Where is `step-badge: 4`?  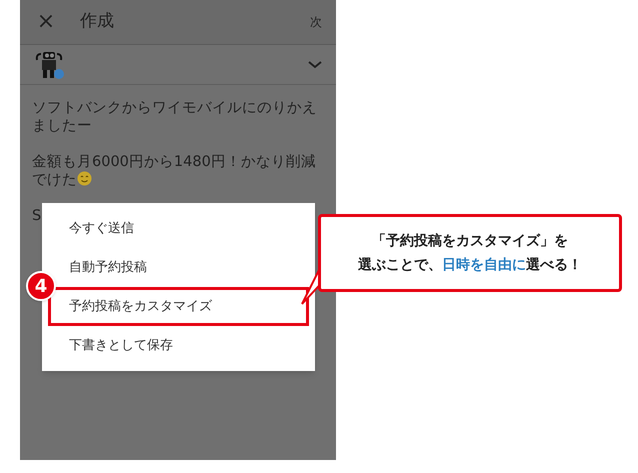
step-badge: 4 is located at coordinates (41, 286).